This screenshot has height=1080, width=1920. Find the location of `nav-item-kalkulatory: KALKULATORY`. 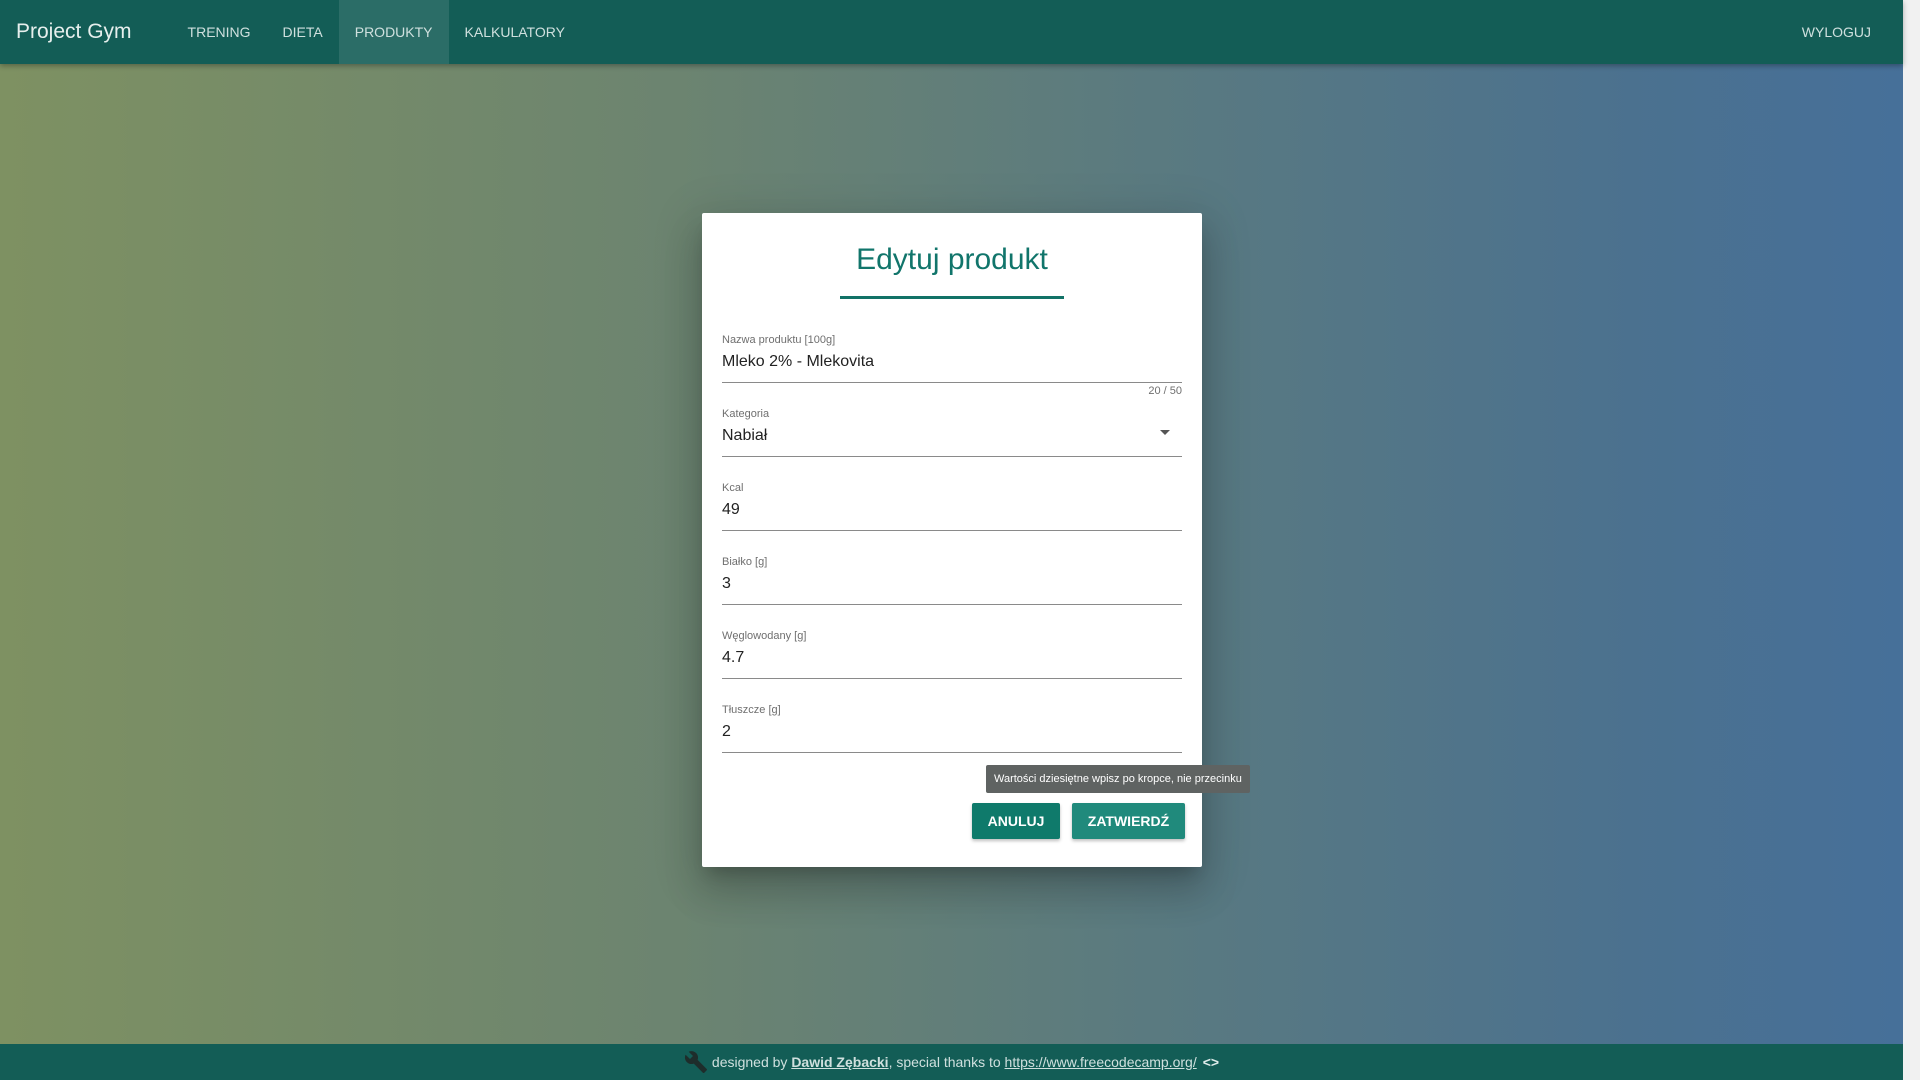

nav-item-kalkulatory: KALKULATORY is located at coordinates (515, 32).